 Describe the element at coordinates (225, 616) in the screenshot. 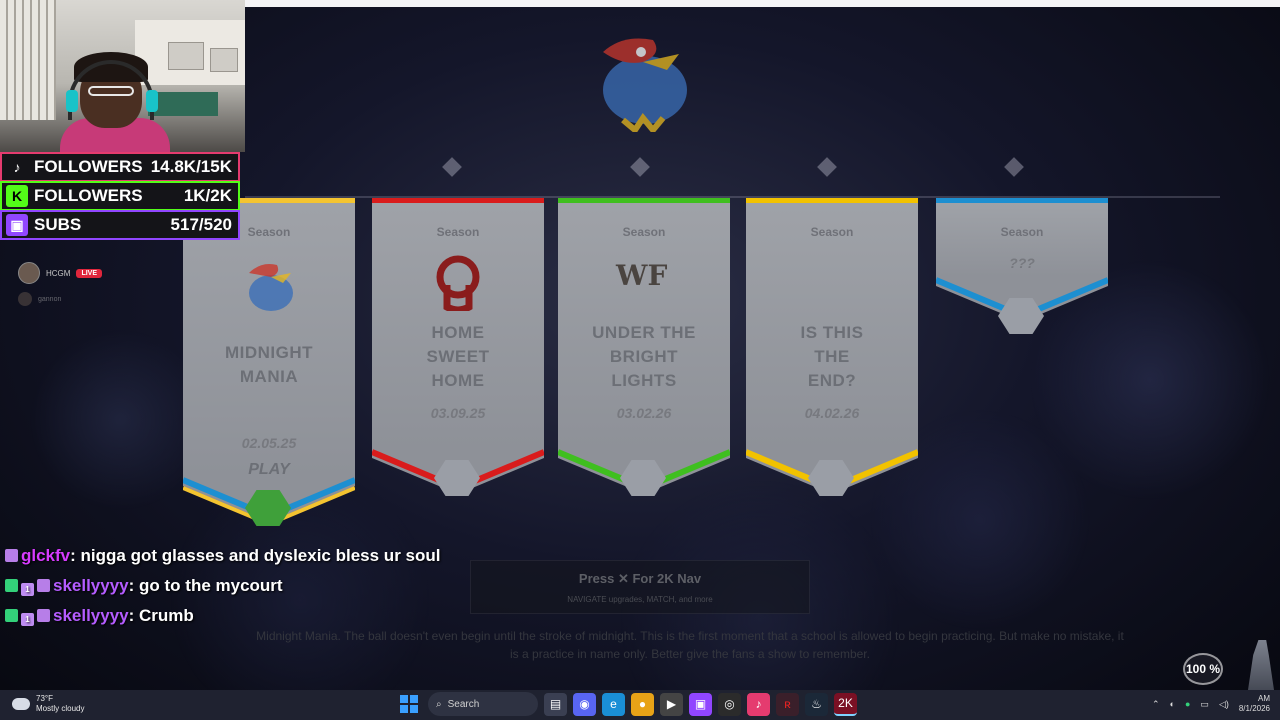

I see `chat-message: 1 skellyyyy: Crumb` at that location.